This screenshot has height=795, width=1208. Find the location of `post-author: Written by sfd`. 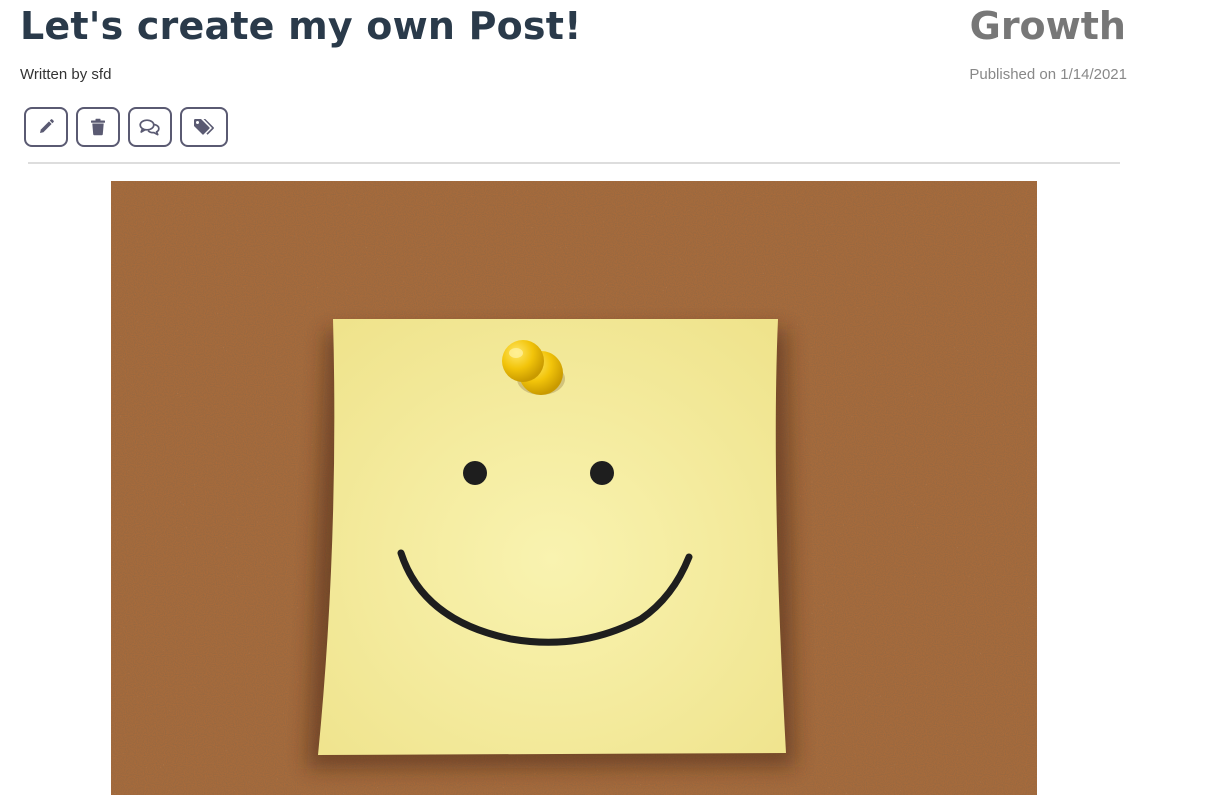

post-author: Written by sfd is located at coordinates (66, 74).